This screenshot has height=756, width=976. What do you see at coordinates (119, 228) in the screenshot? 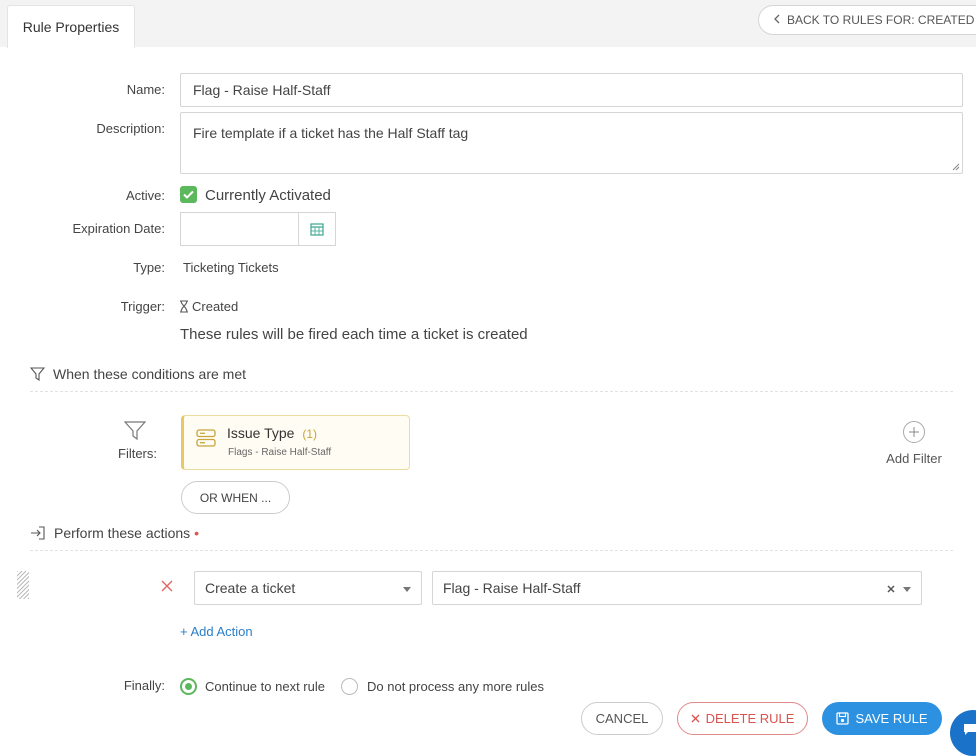
I see `expiration-label: Expiration Date:` at bounding box center [119, 228].